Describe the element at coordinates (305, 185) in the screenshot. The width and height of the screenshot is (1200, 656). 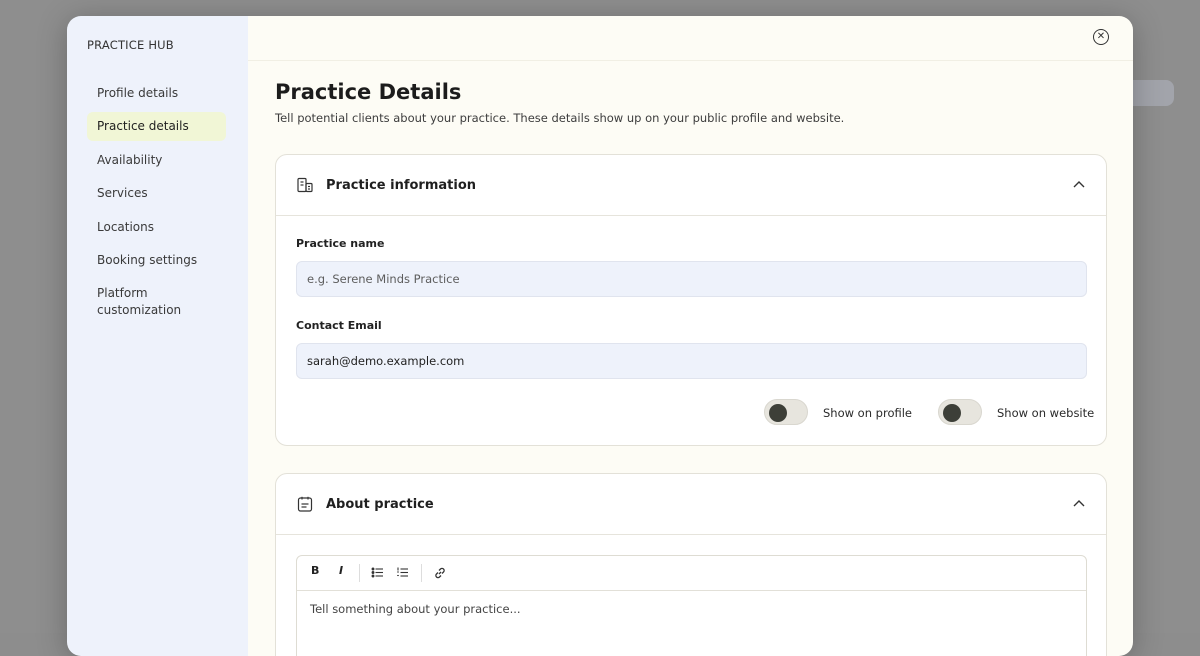
I see `building-icon` at that location.